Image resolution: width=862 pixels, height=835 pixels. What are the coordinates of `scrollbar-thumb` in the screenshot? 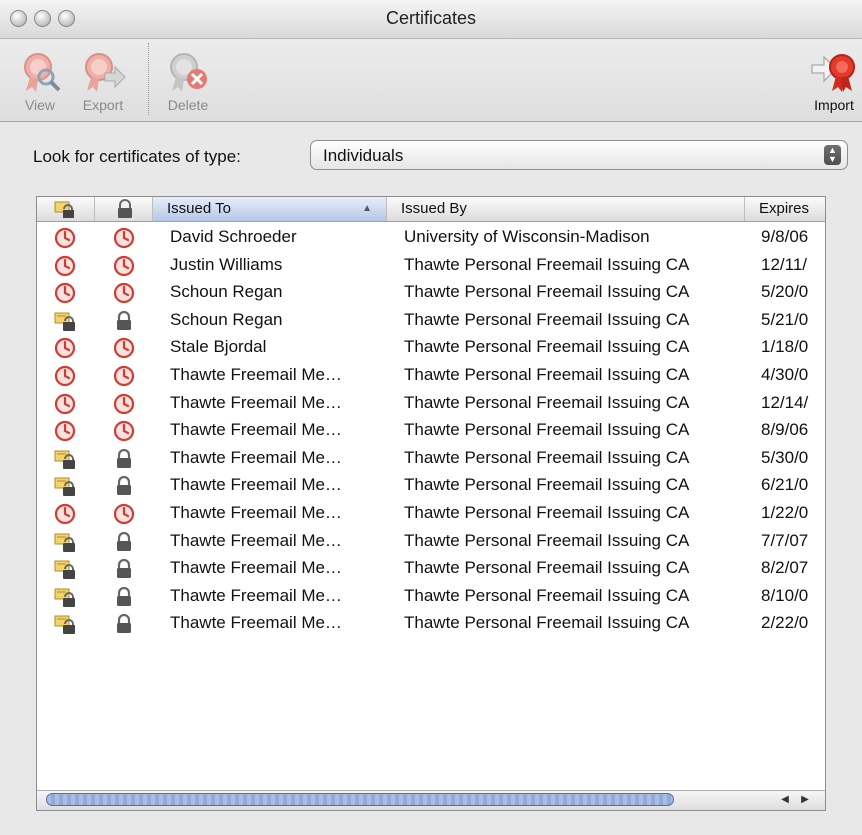 It's located at (360, 799).